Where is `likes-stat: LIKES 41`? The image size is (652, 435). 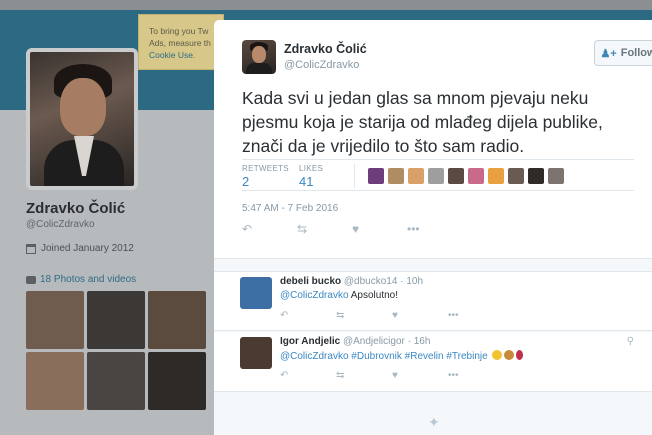 likes-stat: LIKES 41 is located at coordinates (311, 176).